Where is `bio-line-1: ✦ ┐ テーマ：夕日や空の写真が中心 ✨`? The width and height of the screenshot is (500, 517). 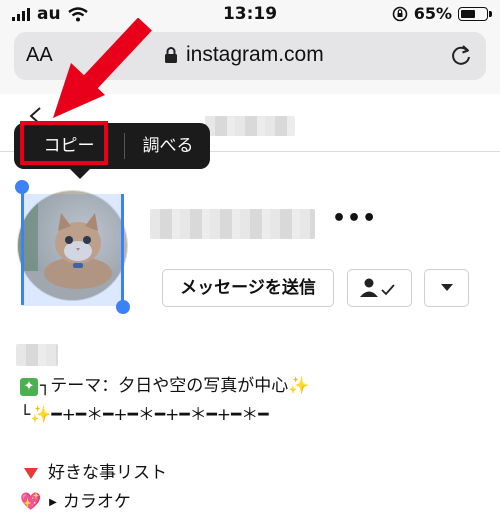
bio-line-1: ✦ ┐ テーマ：夕日や空の写真が中心 ✨ is located at coordinates (164, 386).